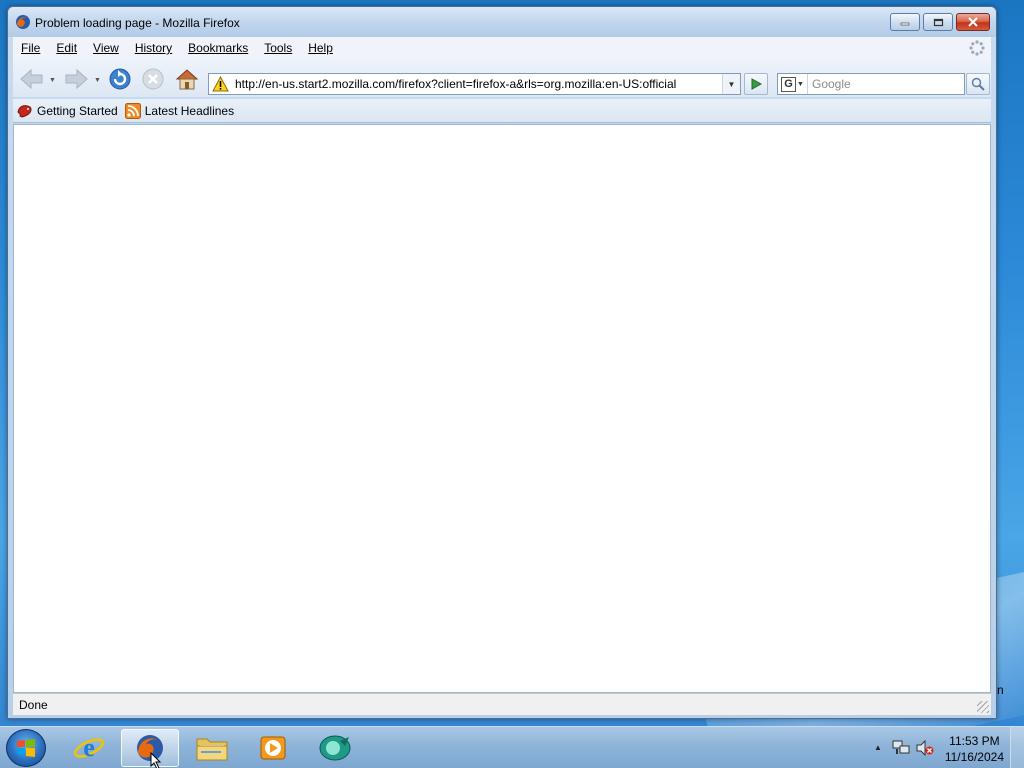 This screenshot has width=1024, height=768. I want to click on windows-logo-icon, so click(26, 748).